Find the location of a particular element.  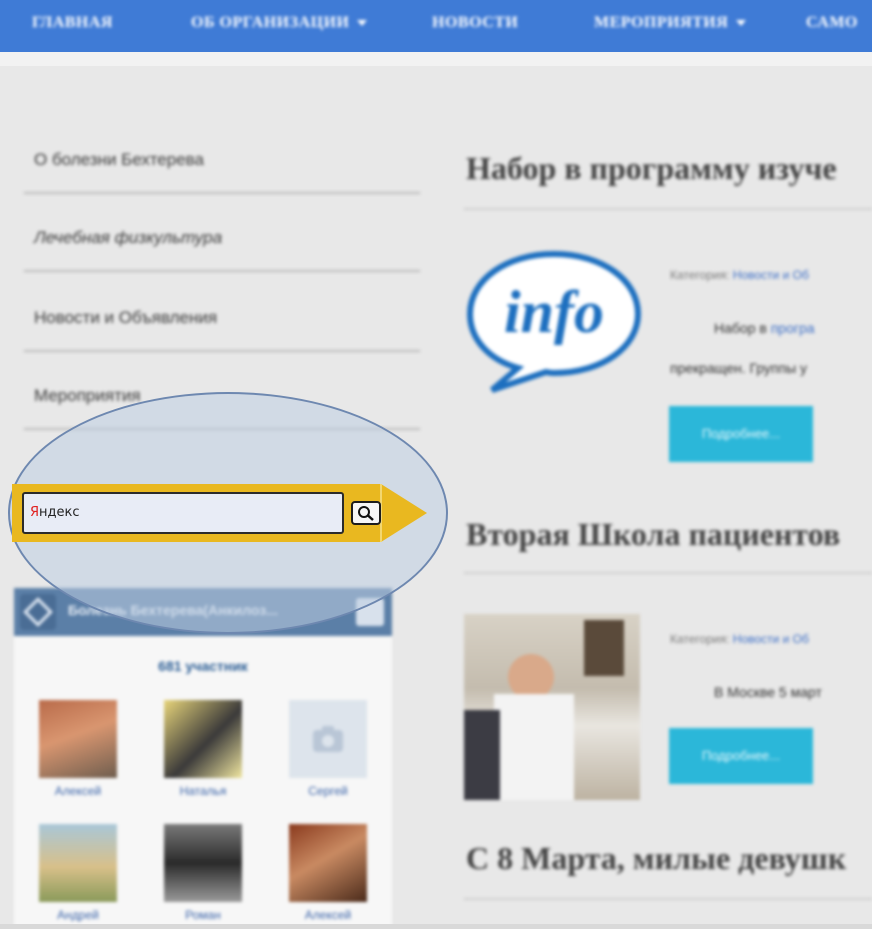

vk-member-count: 681 участник is located at coordinates (203, 666).